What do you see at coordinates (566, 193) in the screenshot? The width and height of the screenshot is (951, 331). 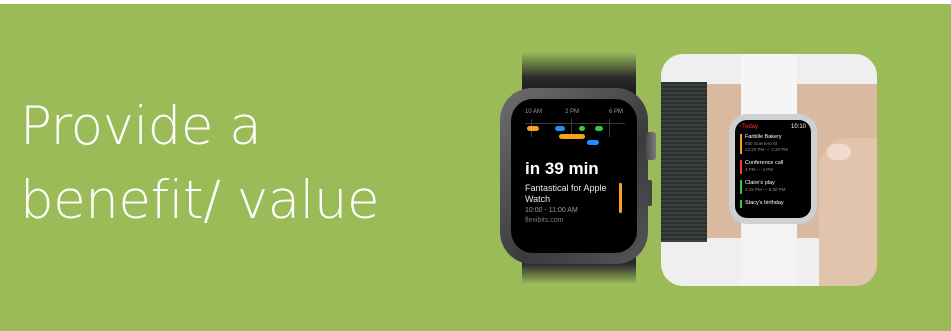 I see `event-title: Fantastical for Apple Watch` at bounding box center [566, 193].